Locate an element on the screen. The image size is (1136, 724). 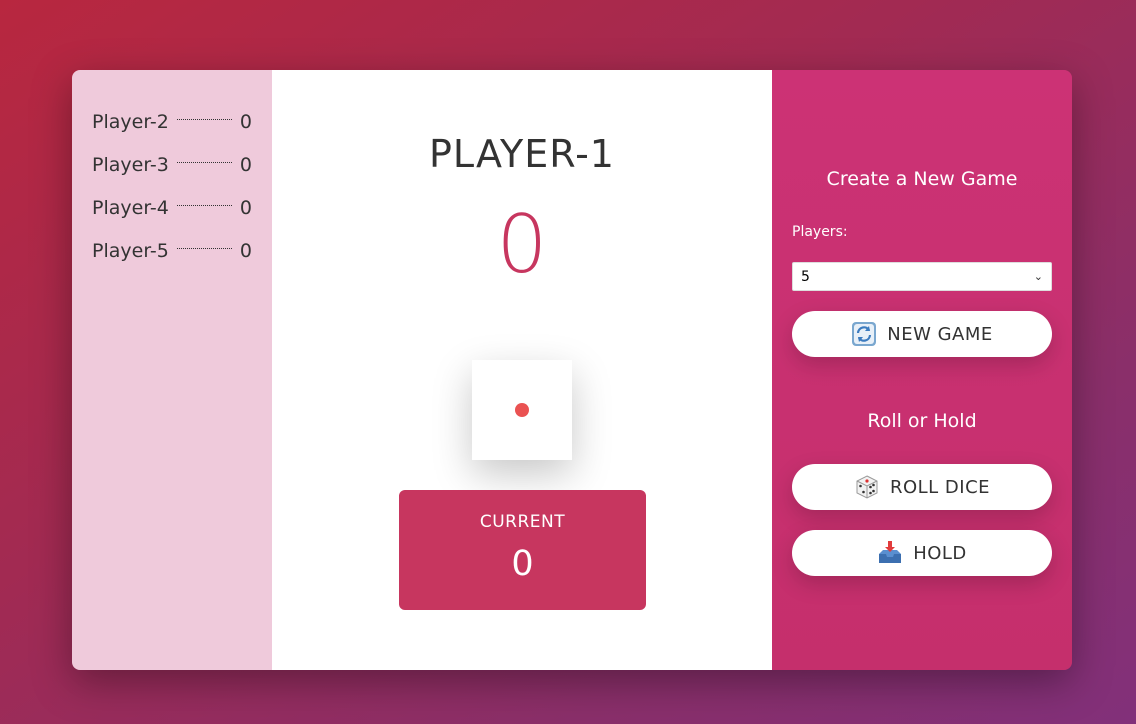
roll-or-hold-heading: Roll or Hold is located at coordinates (922, 421).